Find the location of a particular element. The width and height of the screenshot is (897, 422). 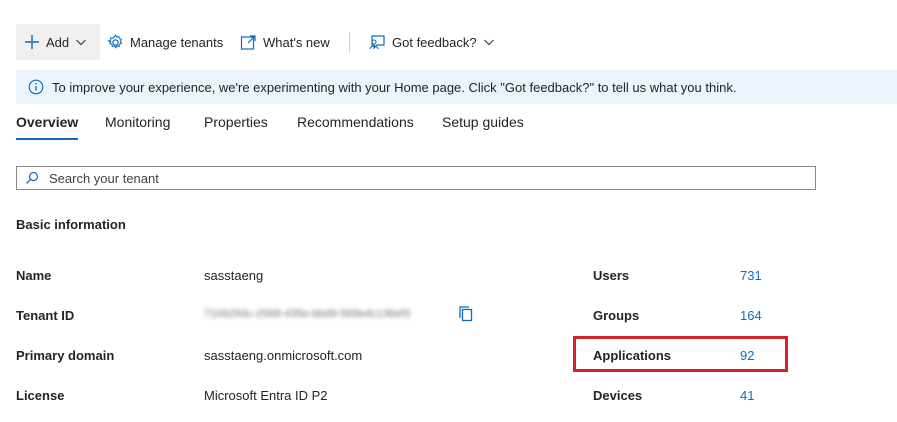

tab-recommendations: Recommendations is located at coordinates (355, 122).